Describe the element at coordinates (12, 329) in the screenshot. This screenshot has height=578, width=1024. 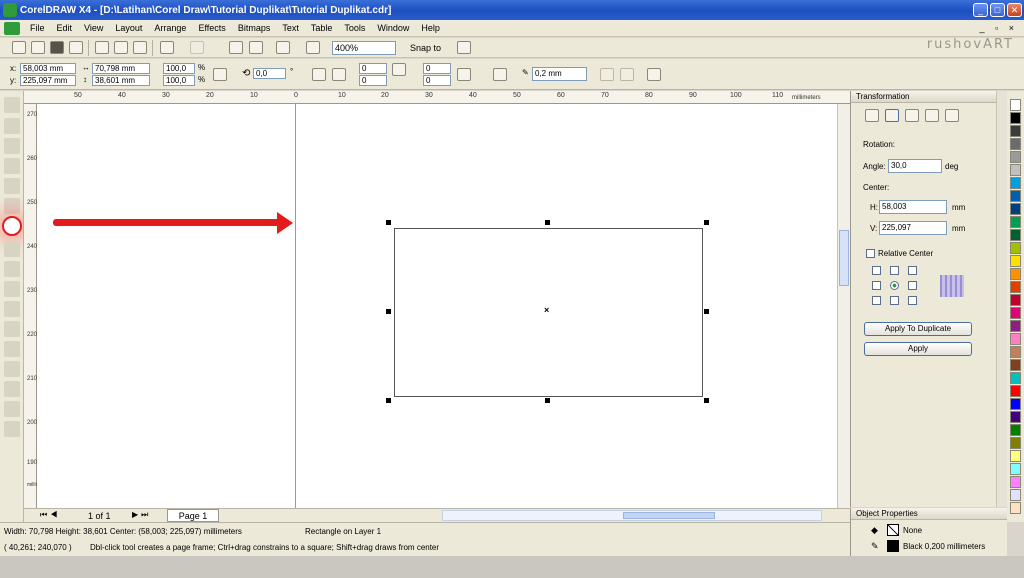
I see `table-tool-icon` at that location.